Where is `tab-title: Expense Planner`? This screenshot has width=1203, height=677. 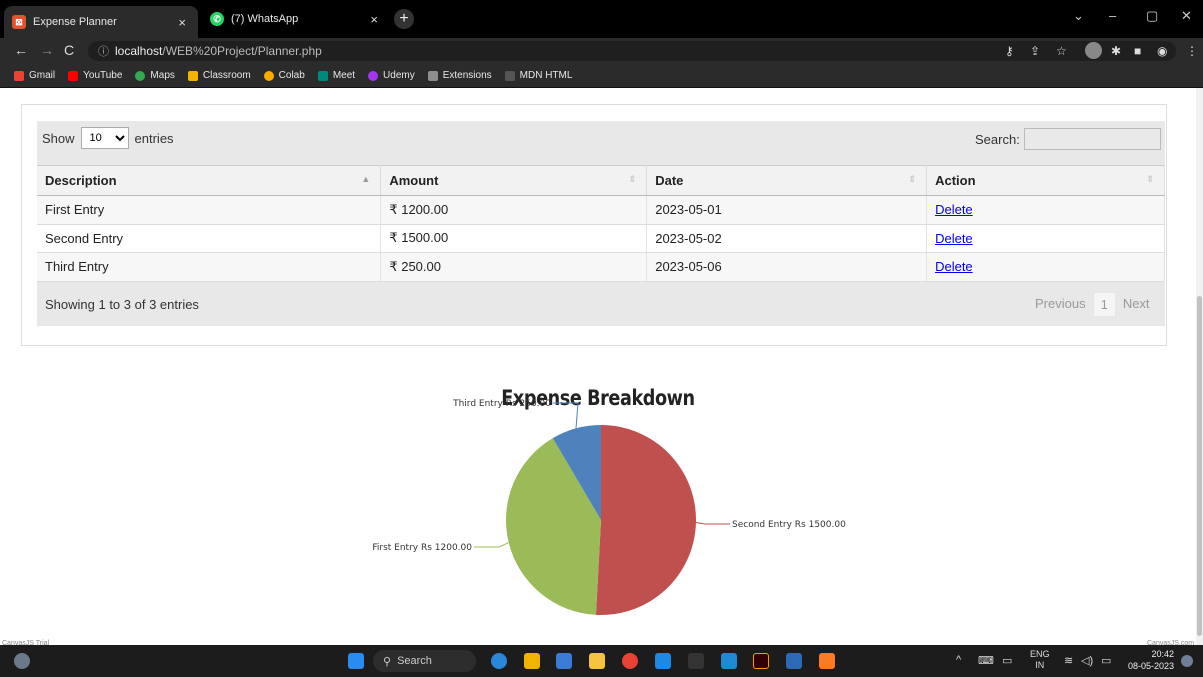 tab-title: Expense Planner is located at coordinates (75, 22).